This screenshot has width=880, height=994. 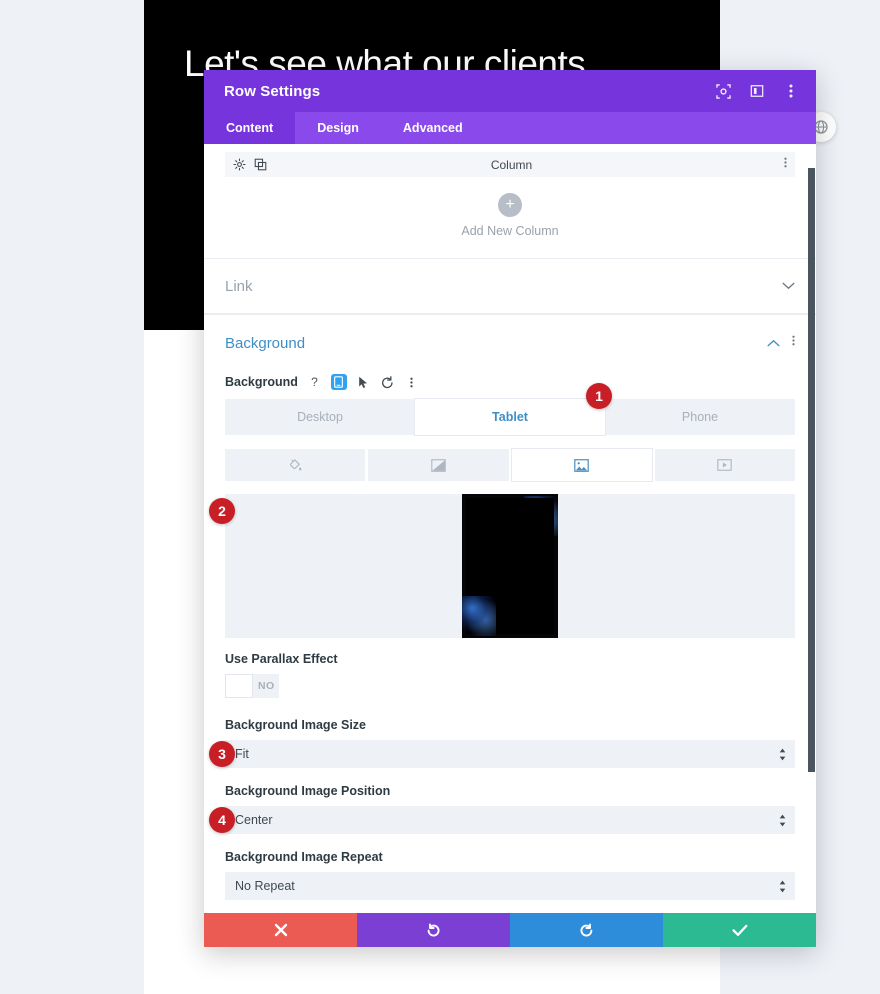 What do you see at coordinates (387, 382) in the screenshot?
I see `reset-icon` at bounding box center [387, 382].